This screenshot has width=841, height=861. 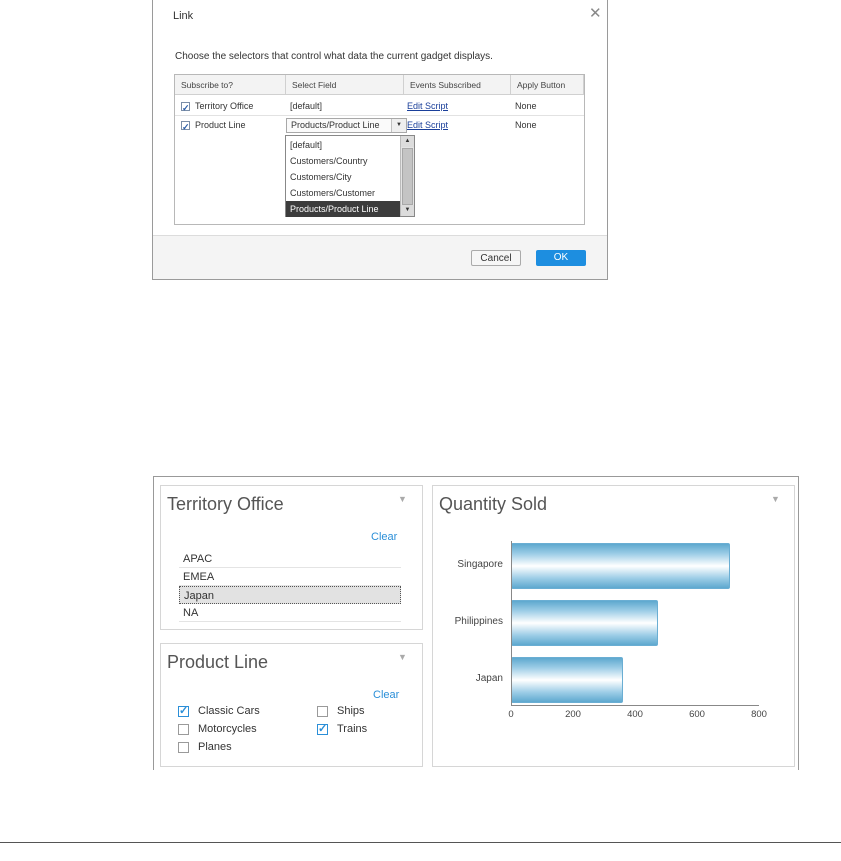 I want to click on x-tick-label: 600, so click(x=697, y=714).